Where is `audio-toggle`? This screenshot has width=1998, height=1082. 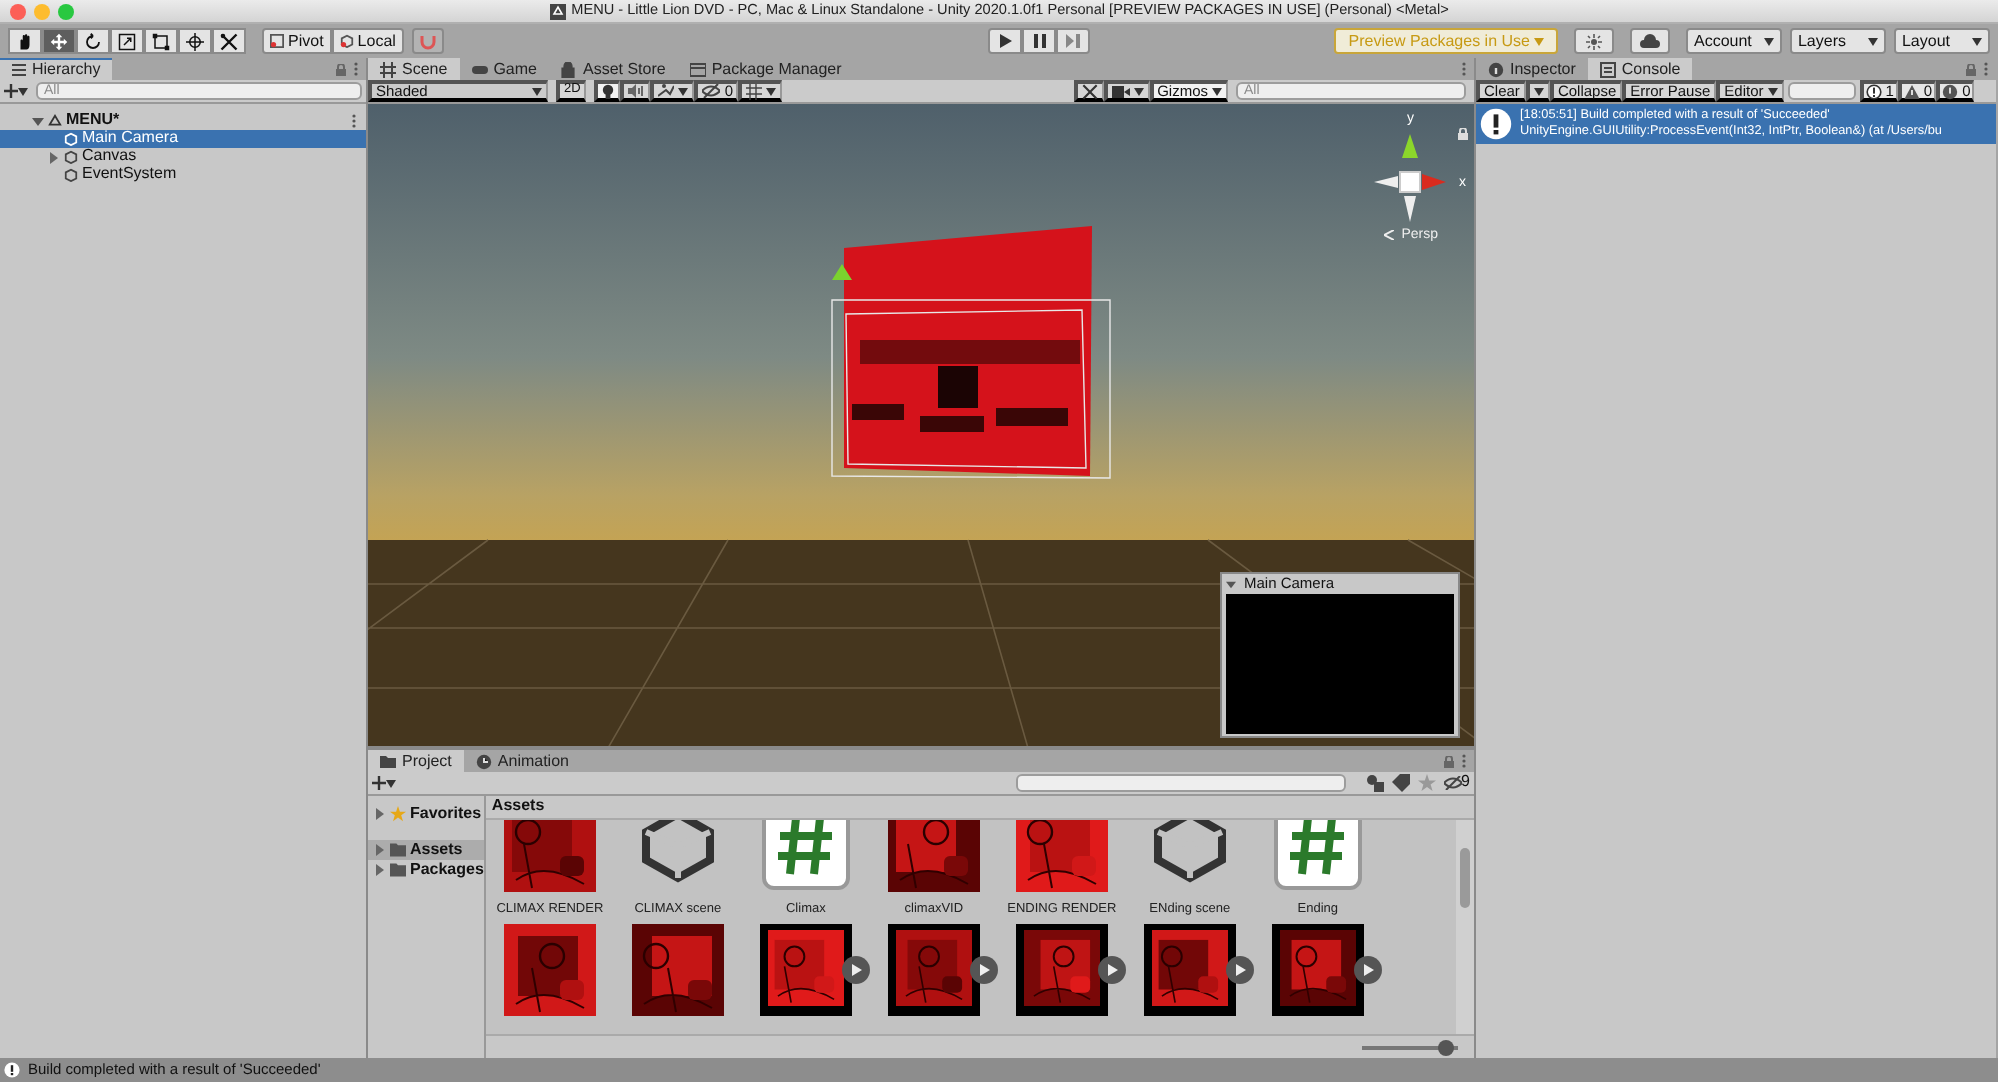 audio-toggle is located at coordinates (635, 91).